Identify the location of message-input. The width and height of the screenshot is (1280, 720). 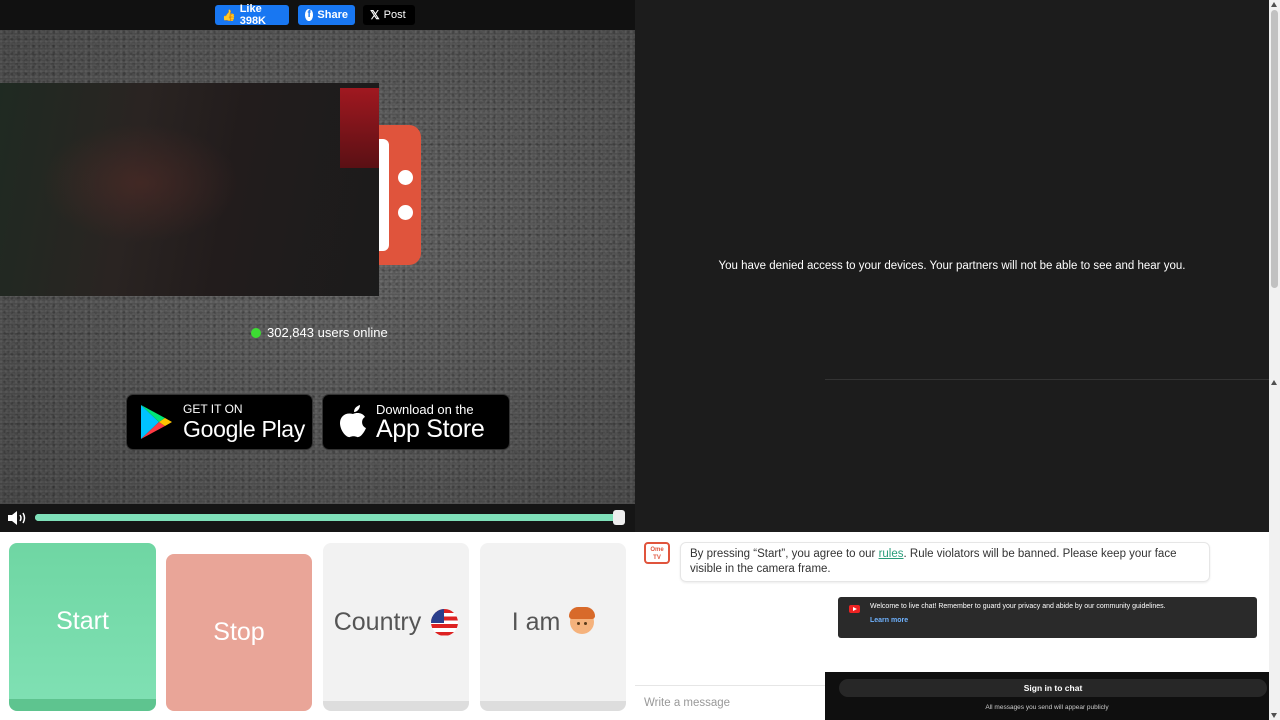
(730, 703).